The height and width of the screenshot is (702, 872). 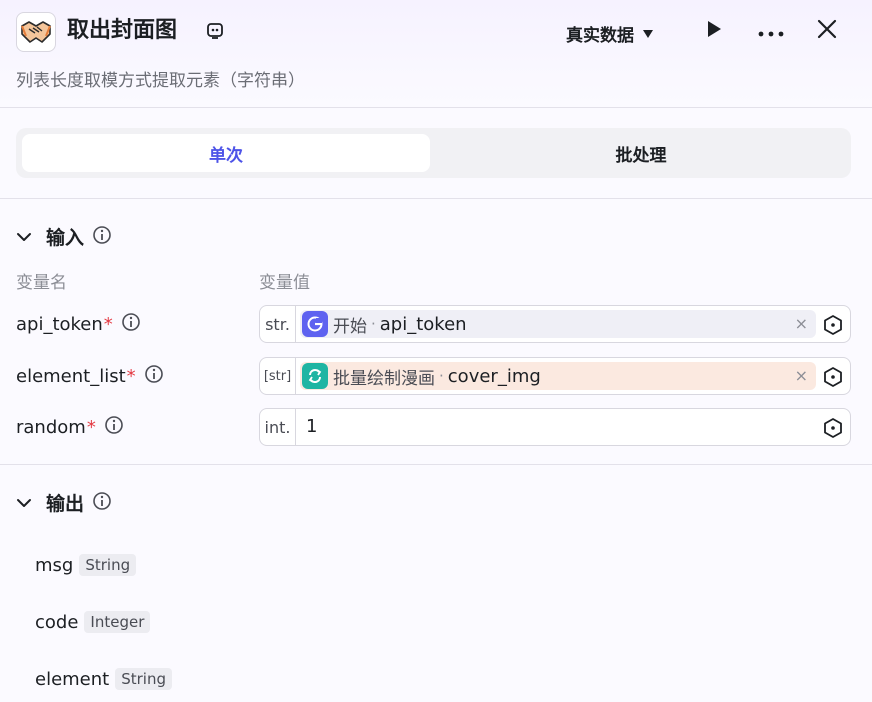 What do you see at coordinates (423, 324) in the screenshot?
I see `ref-variable-name: api_token` at bounding box center [423, 324].